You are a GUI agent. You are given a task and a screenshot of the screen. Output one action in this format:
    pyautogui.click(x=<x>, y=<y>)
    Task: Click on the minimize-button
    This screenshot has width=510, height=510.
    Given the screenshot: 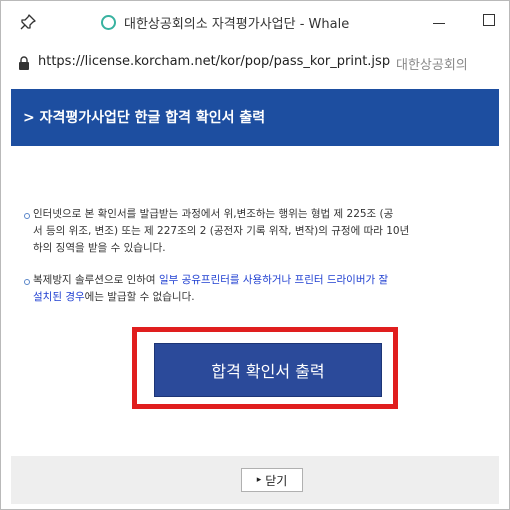 What is the action you would take?
    pyautogui.click(x=439, y=21)
    